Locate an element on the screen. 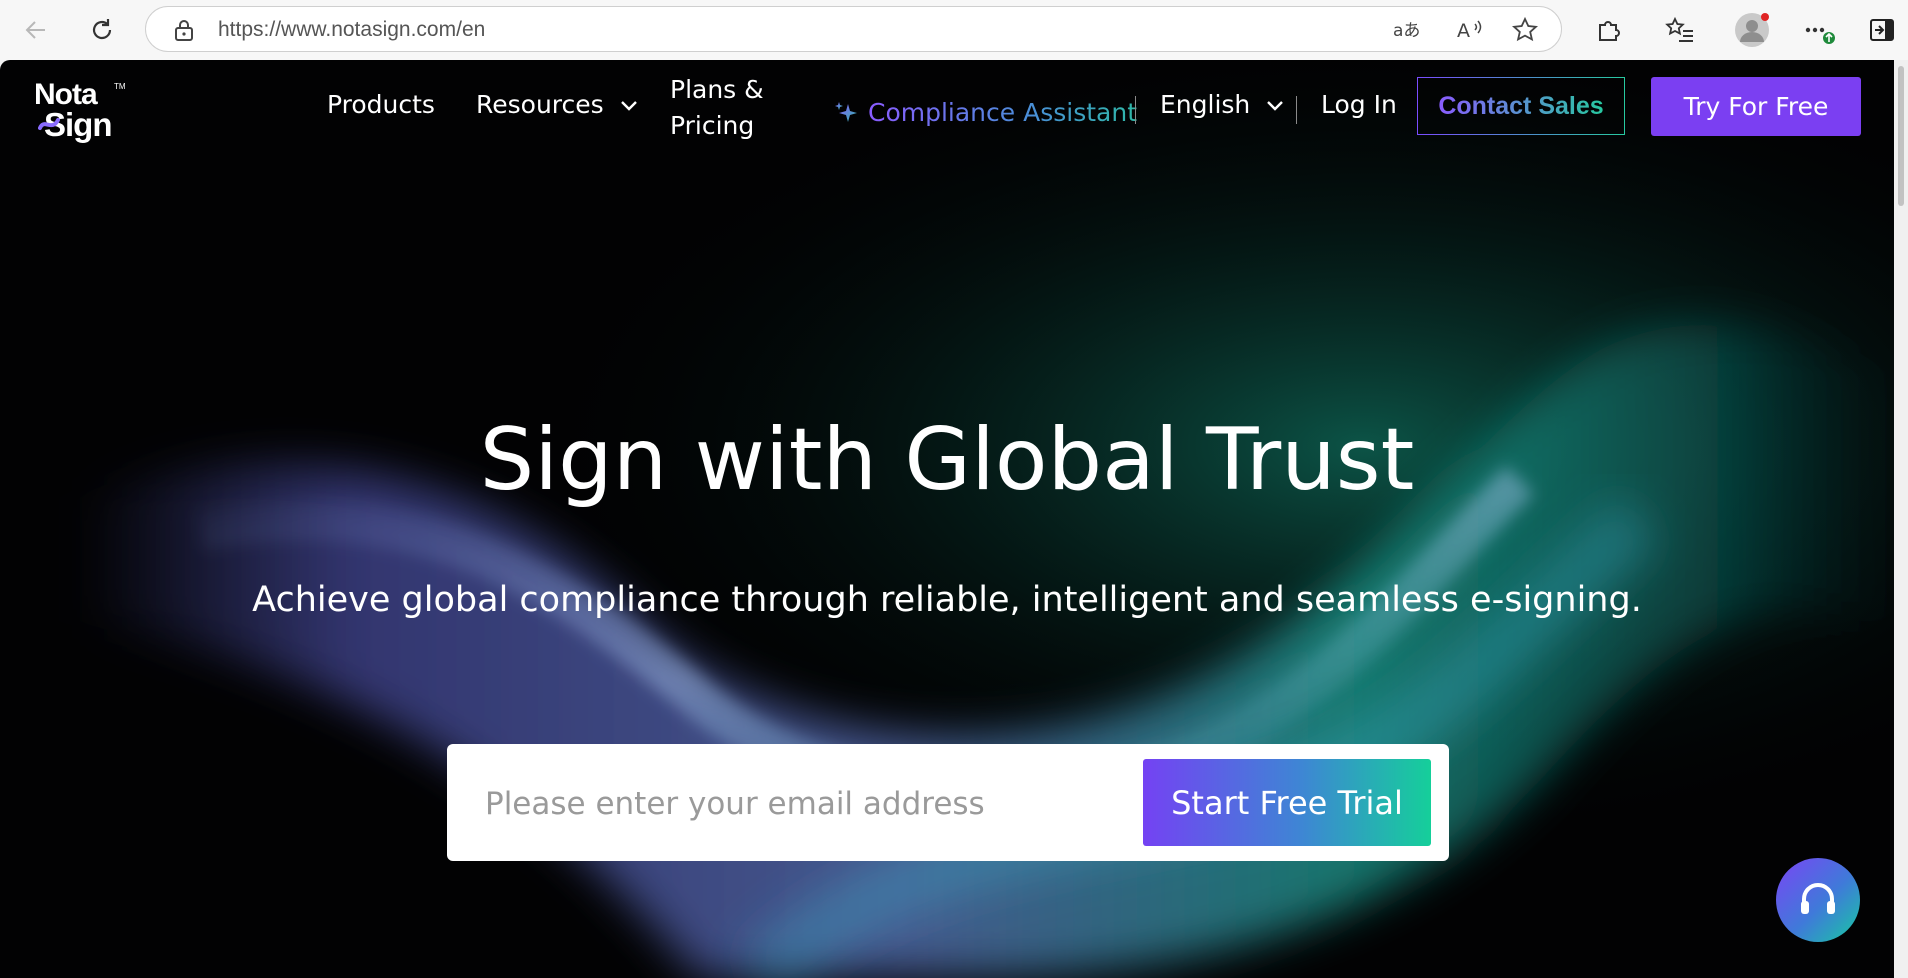  scrollbar-thumb is located at coordinates (1901, 136).